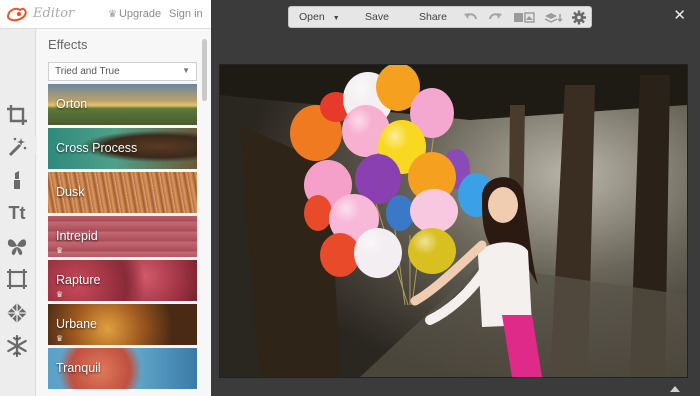 The height and width of the screenshot is (396, 700). Describe the element at coordinates (70, 192) in the screenshot. I see `effect-label: Dusk` at that location.